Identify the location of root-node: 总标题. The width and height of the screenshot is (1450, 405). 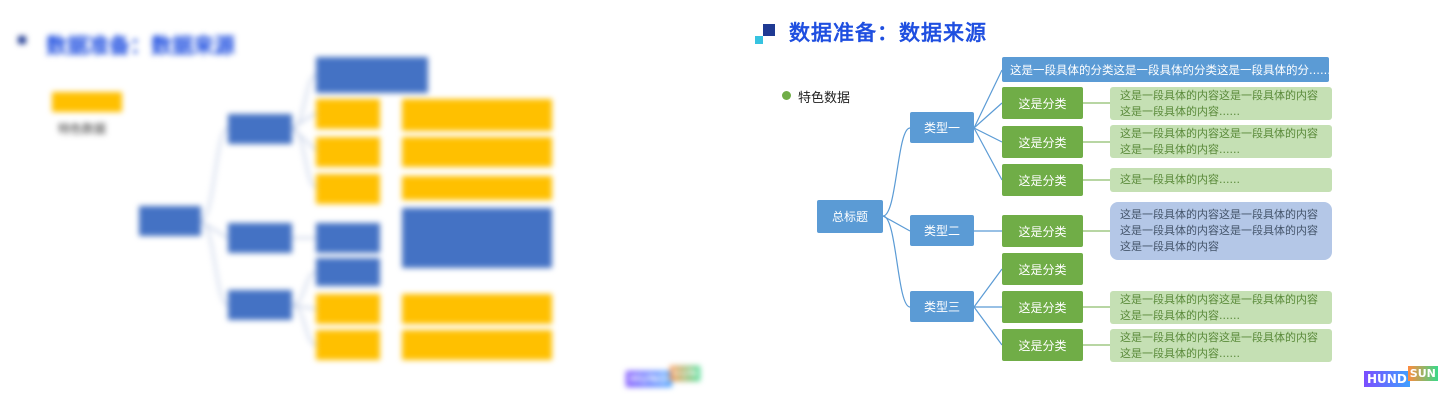
(850, 216).